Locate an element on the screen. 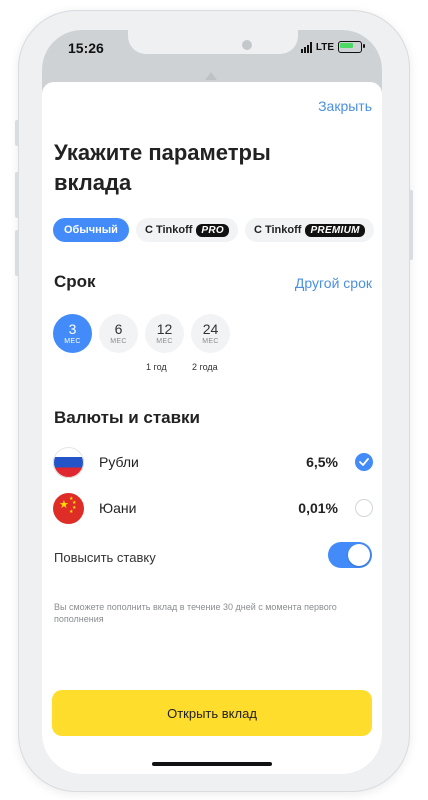 The width and height of the screenshot is (428, 800). volume-down-button is located at coordinates (17, 253).